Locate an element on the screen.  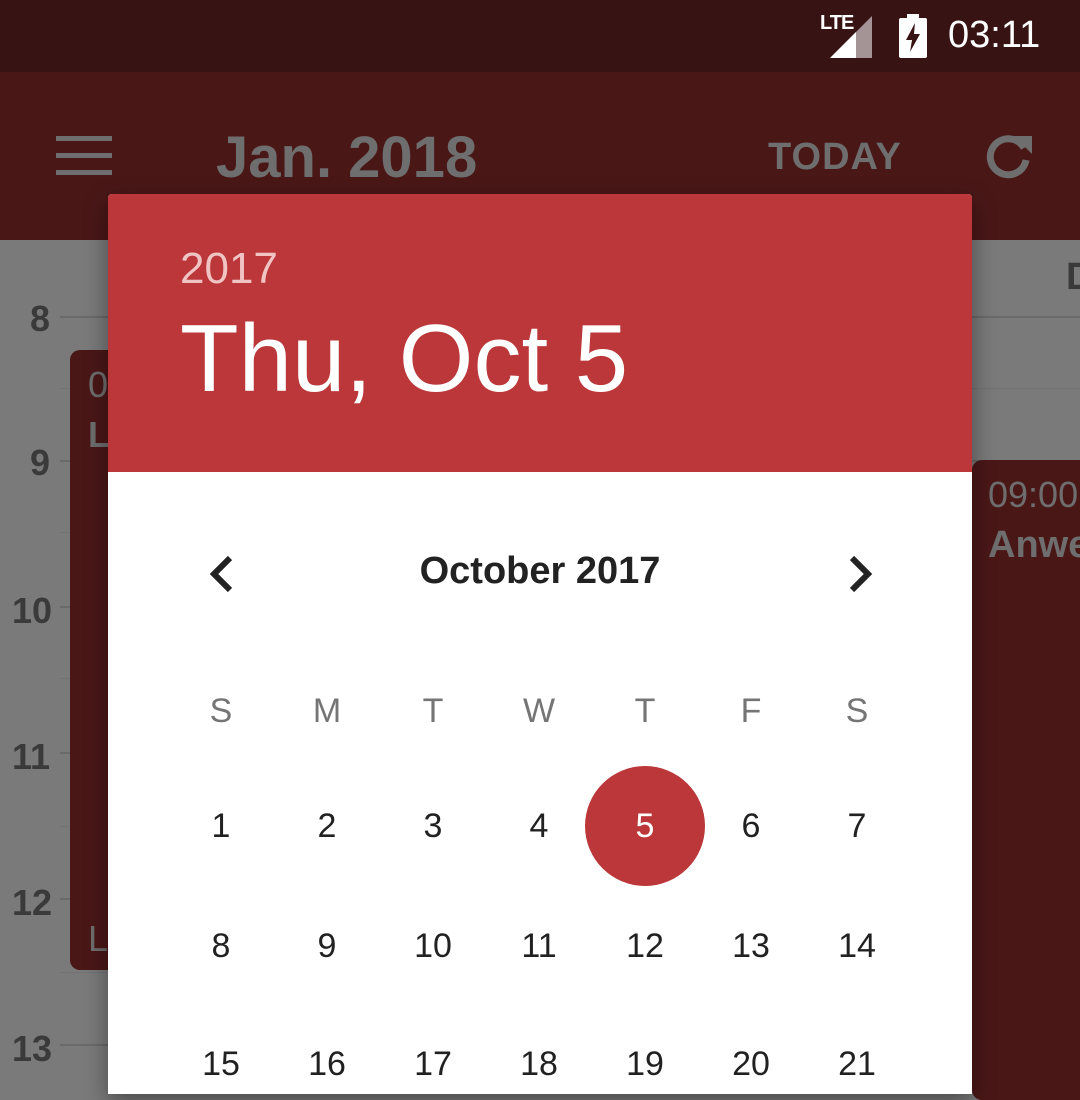
day-number: 9 is located at coordinates (327, 946).